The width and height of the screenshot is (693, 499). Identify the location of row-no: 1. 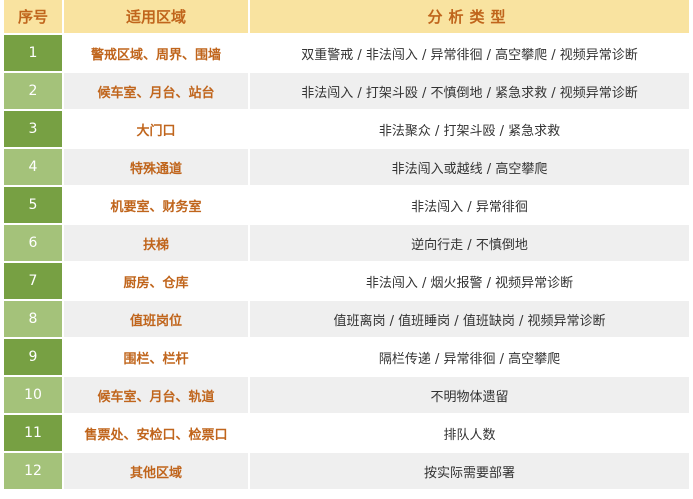
(34, 54).